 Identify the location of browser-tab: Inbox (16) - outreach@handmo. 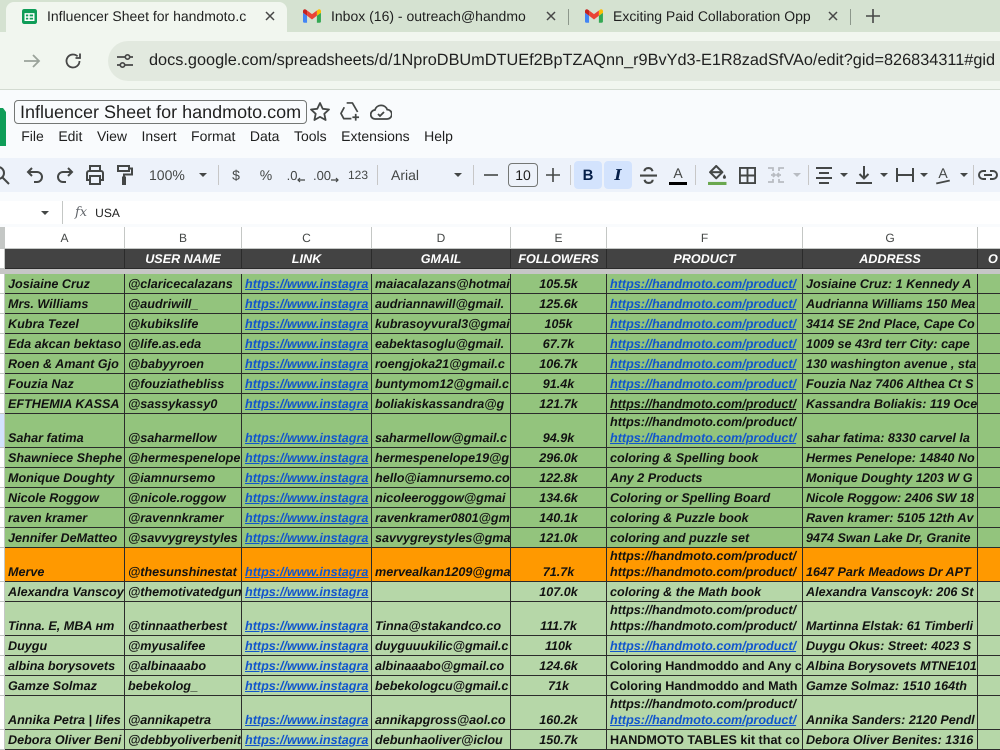
(427, 17).